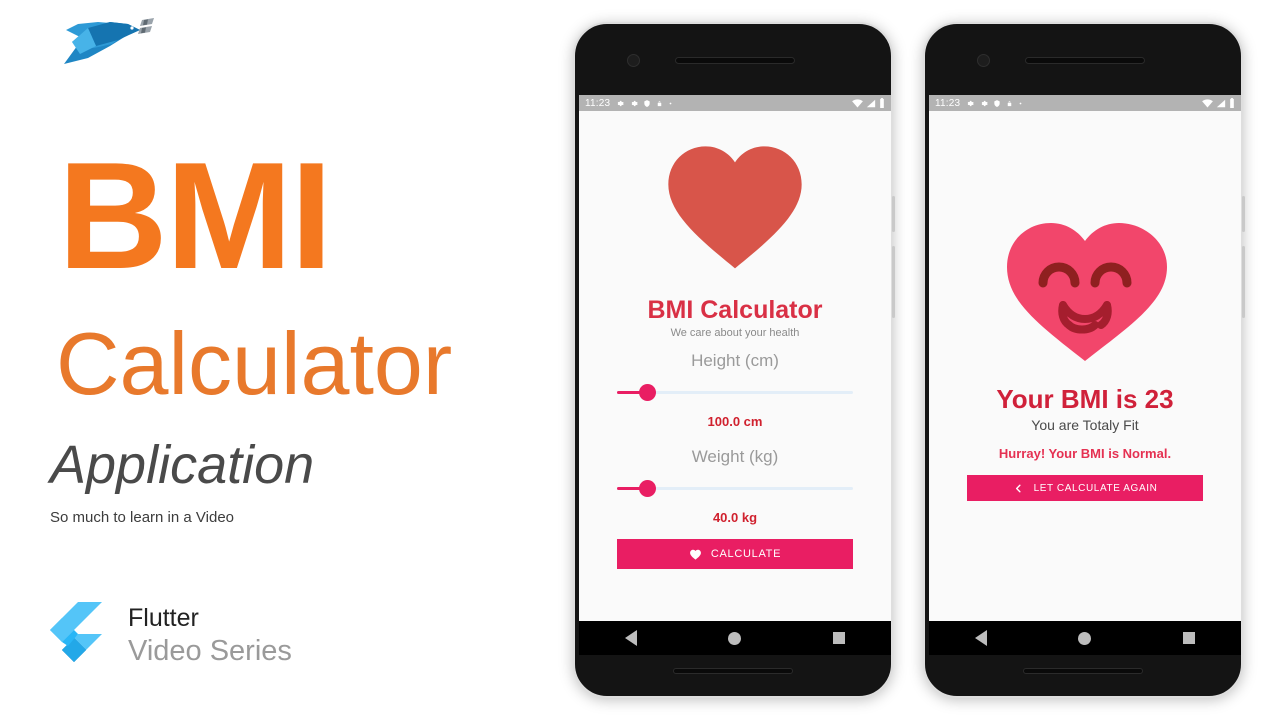 The image size is (1280, 720). What do you see at coordinates (647, 392) in the screenshot?
I see `height-slider-thumb` at bounding box center [647, 392].